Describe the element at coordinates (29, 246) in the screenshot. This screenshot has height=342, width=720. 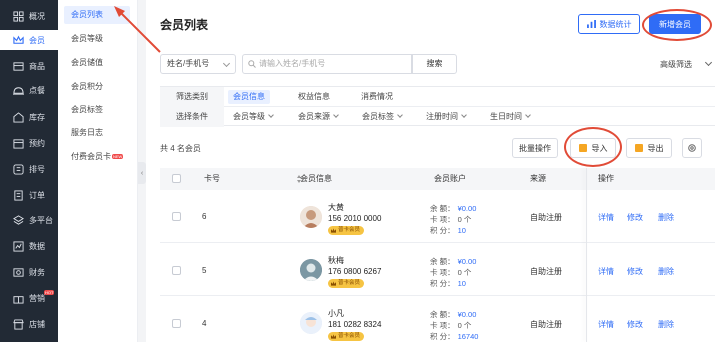
I see `nav-item-data: 数据` at that location.